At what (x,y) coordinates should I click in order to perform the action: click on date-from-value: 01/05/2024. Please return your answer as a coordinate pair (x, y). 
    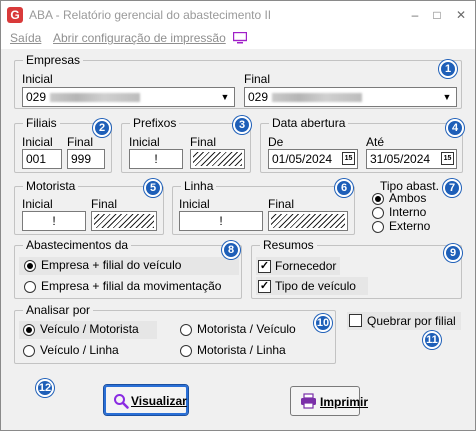
    Looking at the image, I should click on (302, 159).